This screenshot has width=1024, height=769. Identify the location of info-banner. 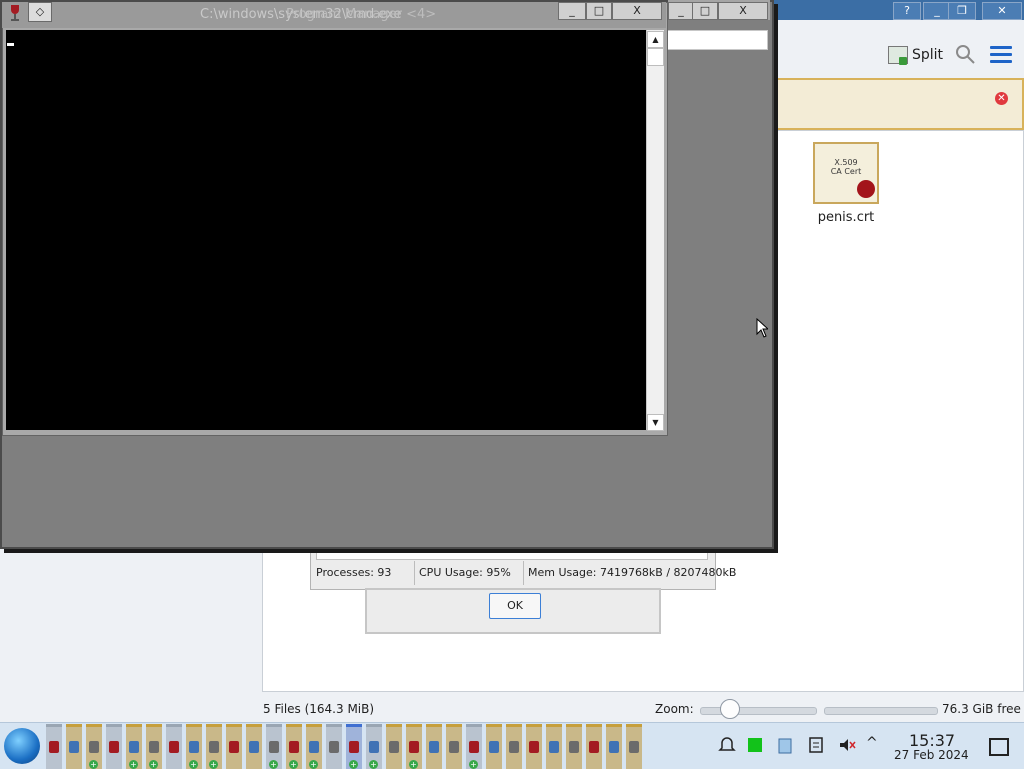
(897, 104).